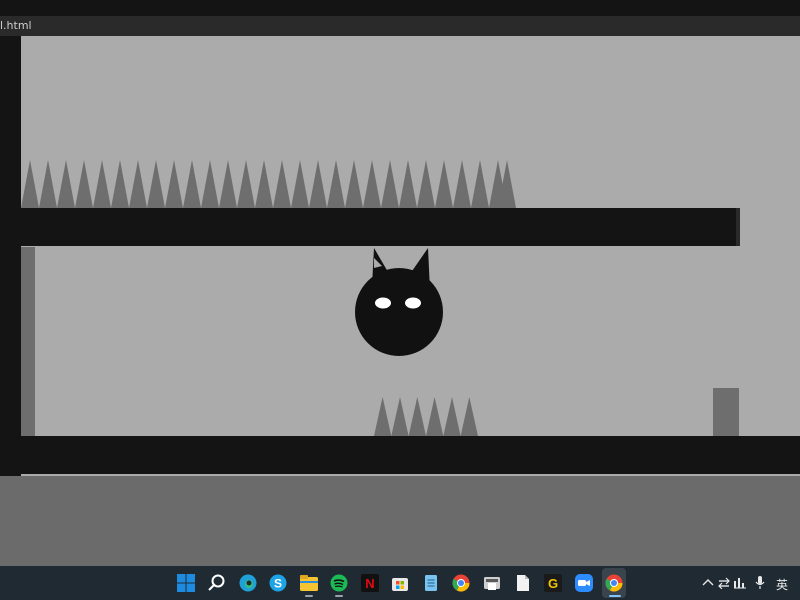  What do you see at coordinates (615, 596) in the screenshot?
I see `chrome-active-indicator` at bounding box center [615, 596].